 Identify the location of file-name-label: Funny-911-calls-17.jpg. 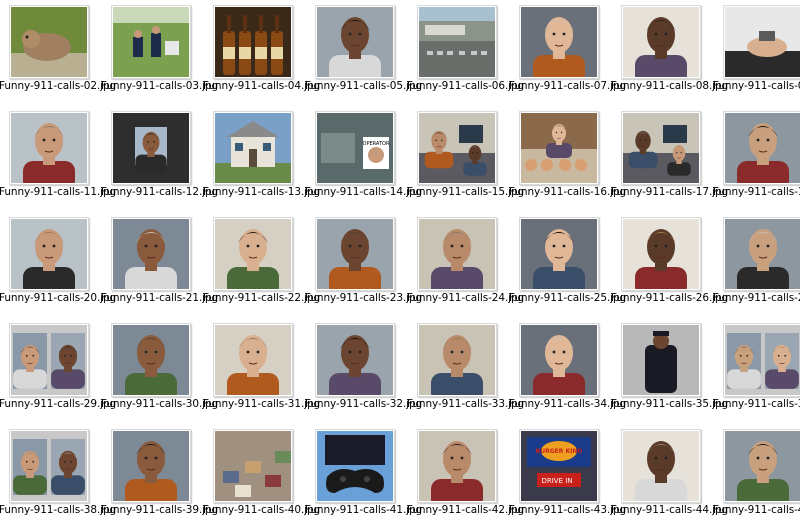
(669, 192).